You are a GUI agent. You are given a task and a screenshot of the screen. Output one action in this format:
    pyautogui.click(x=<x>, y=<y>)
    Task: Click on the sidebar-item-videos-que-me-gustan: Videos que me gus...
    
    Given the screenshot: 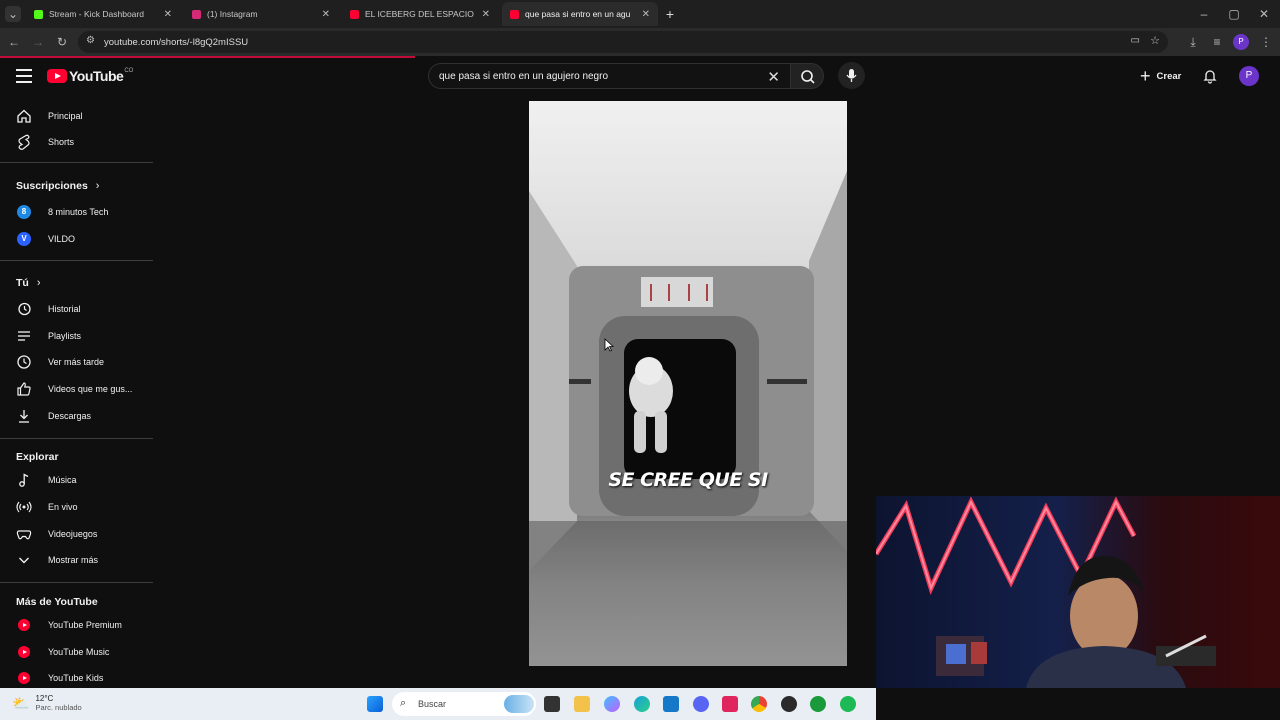 What is the action you would take?
    pyautogui.click(x=76, y=389)
    